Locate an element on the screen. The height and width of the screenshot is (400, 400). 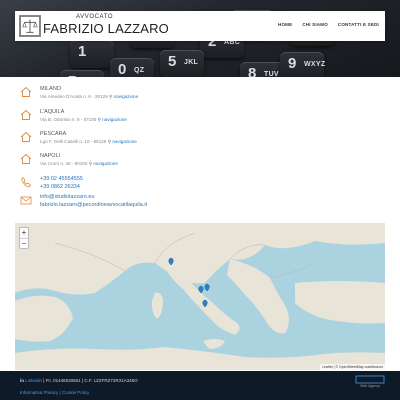
zoom-control: + − is located at coordinates (24, 238).